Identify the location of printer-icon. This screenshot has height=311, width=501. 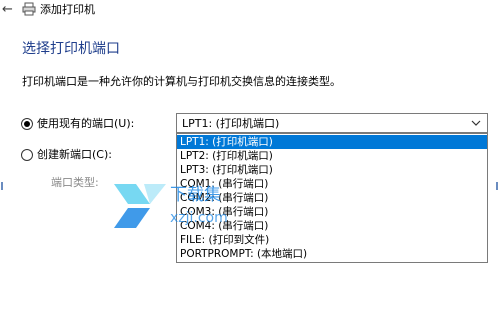
(29, 9).